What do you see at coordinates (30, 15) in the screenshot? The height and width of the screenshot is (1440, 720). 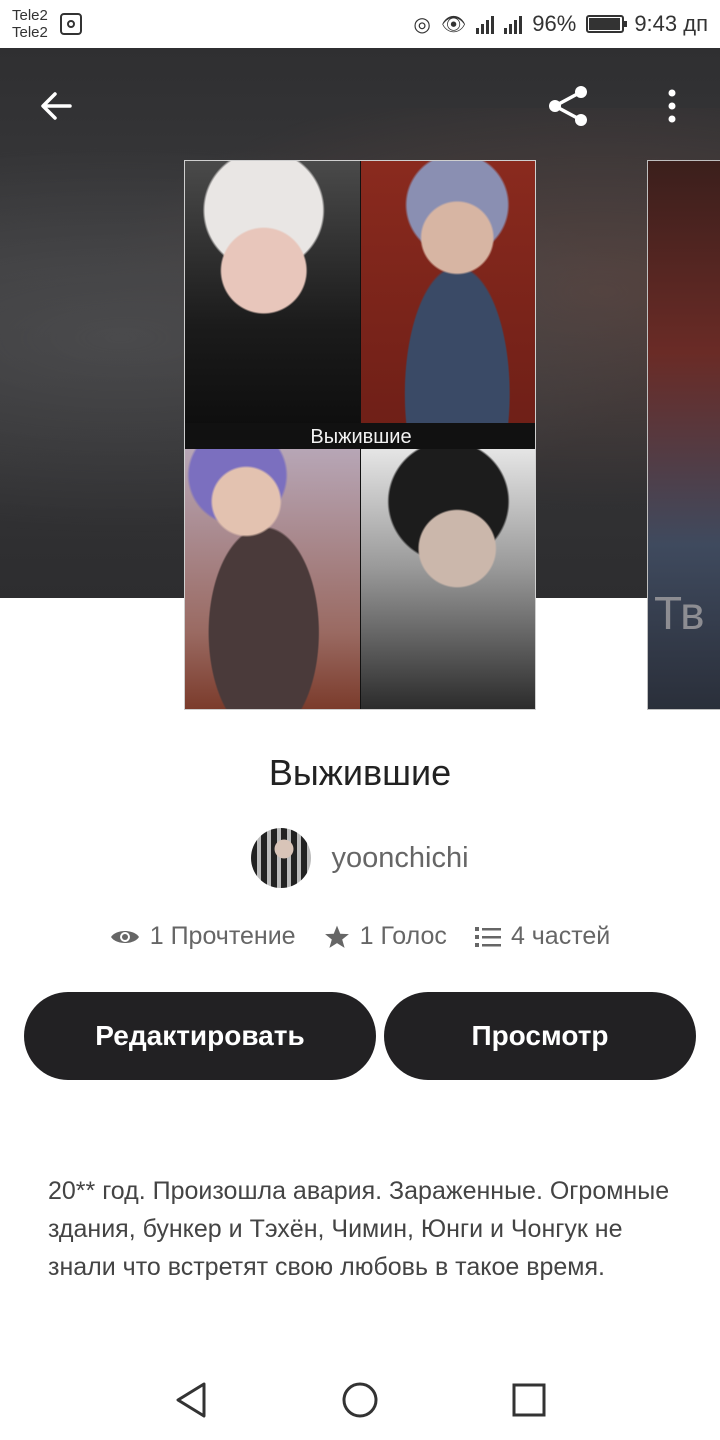 I see `carrier-1: Tele2` at bounding box center [30, 15].